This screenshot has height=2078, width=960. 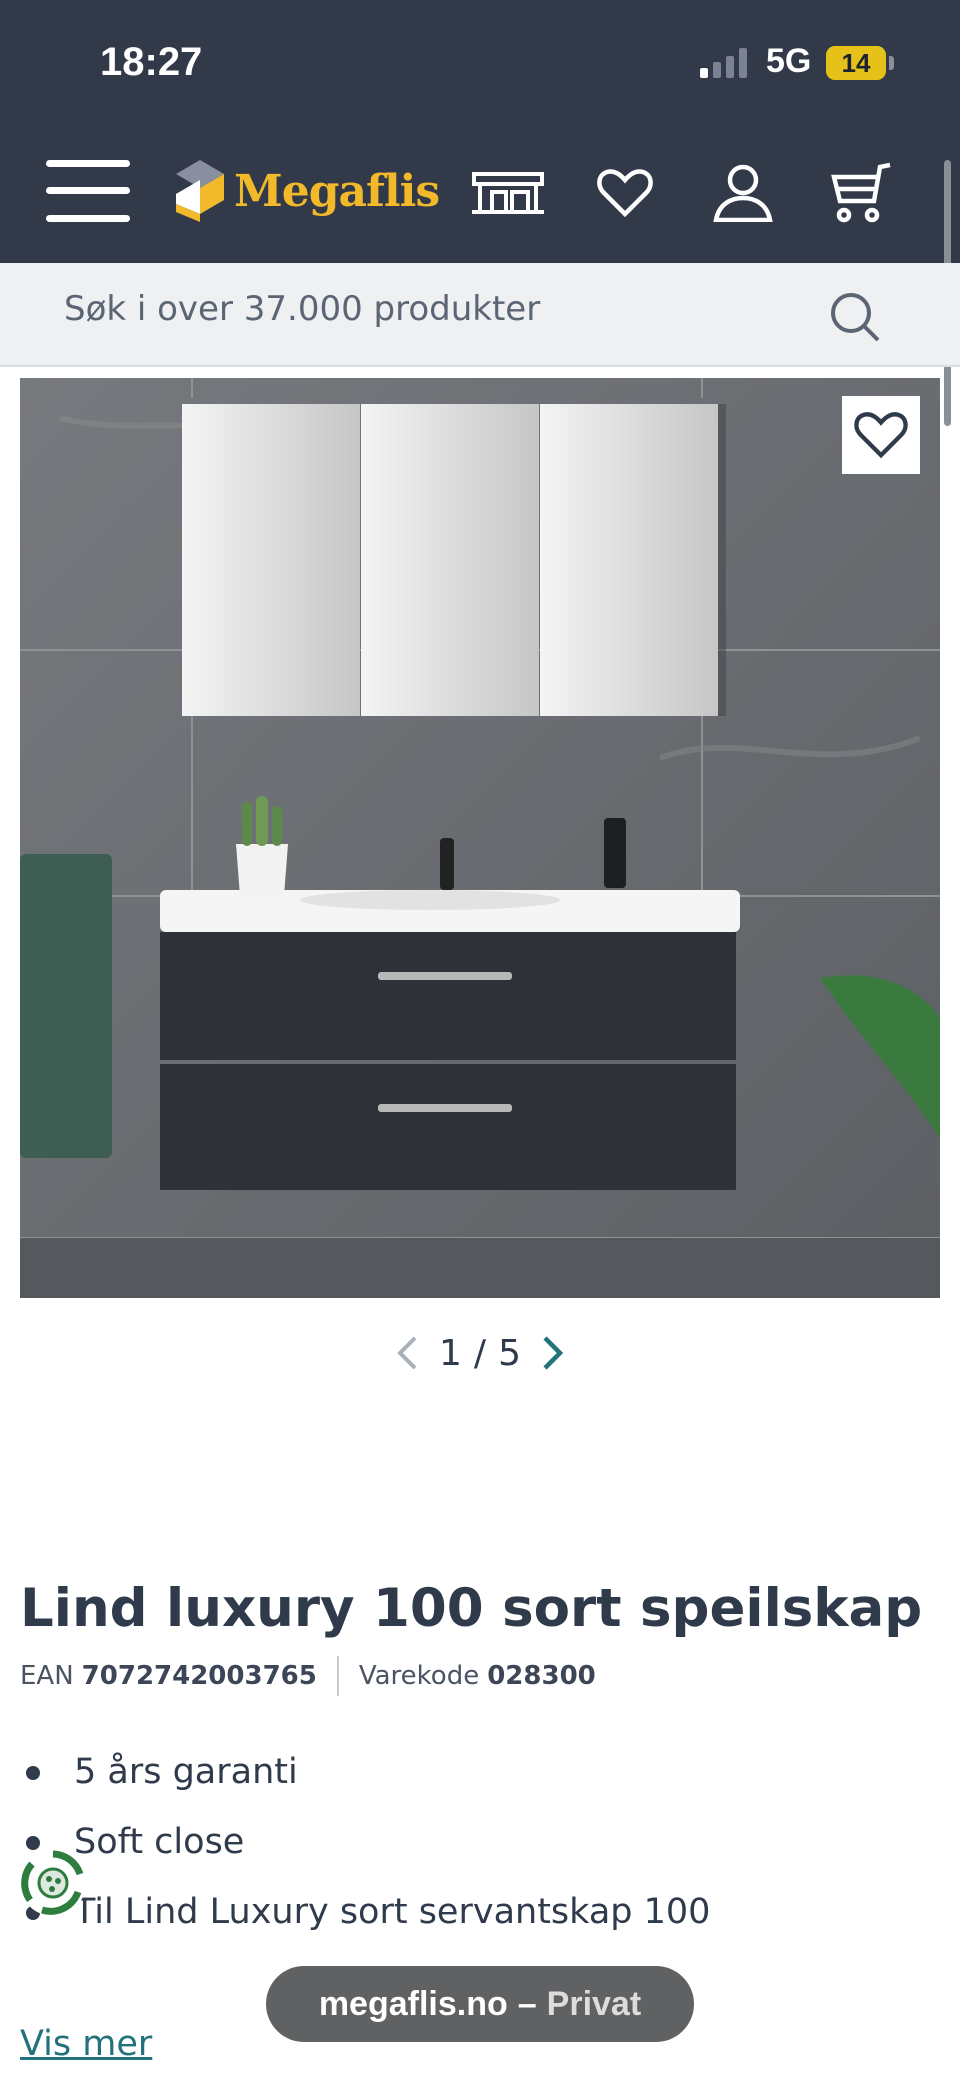 I want to click on pager-current: 1, so click(x=450, y=1353).